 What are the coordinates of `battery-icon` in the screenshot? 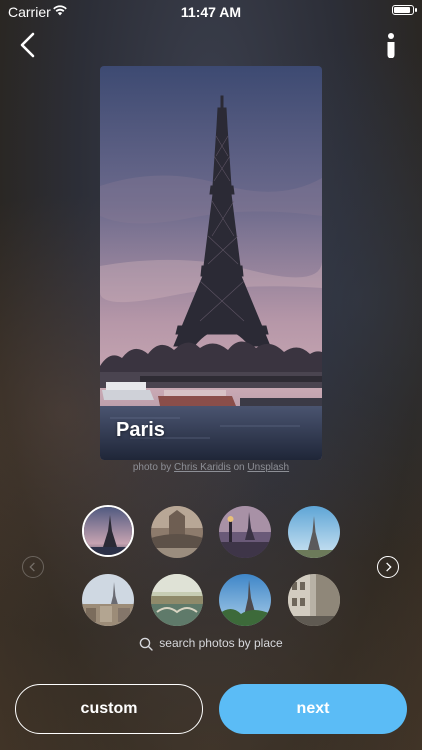 It's located at (404, 10).